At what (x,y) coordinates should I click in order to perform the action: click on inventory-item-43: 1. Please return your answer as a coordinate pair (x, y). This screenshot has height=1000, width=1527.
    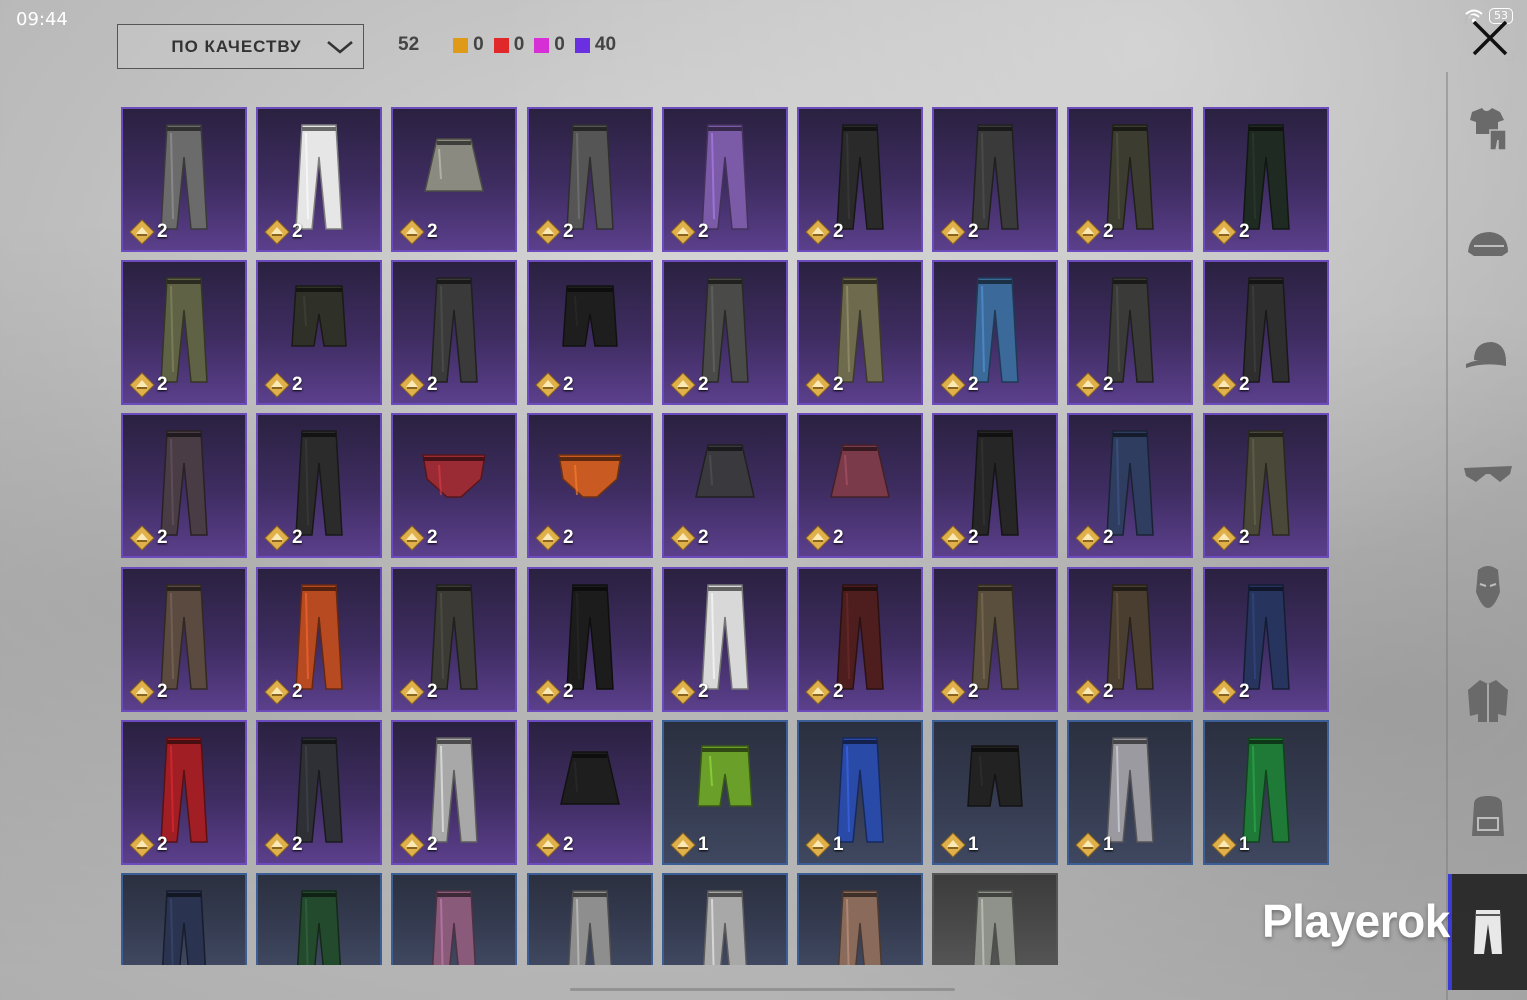
    Looking at the image, I should click on (995, 792).